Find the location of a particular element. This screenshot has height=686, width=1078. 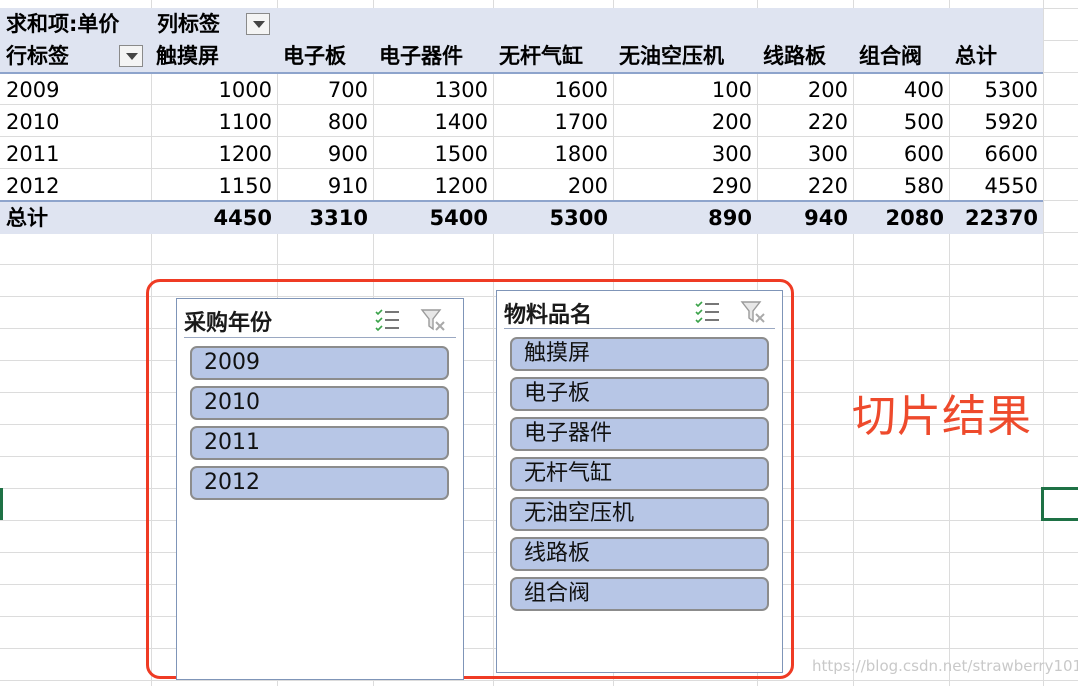

value-cell: 100 is located at coordinates (682, 90).